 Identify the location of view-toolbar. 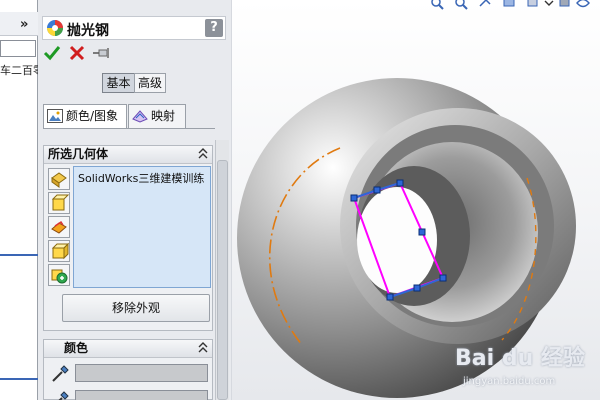
(514, 6).